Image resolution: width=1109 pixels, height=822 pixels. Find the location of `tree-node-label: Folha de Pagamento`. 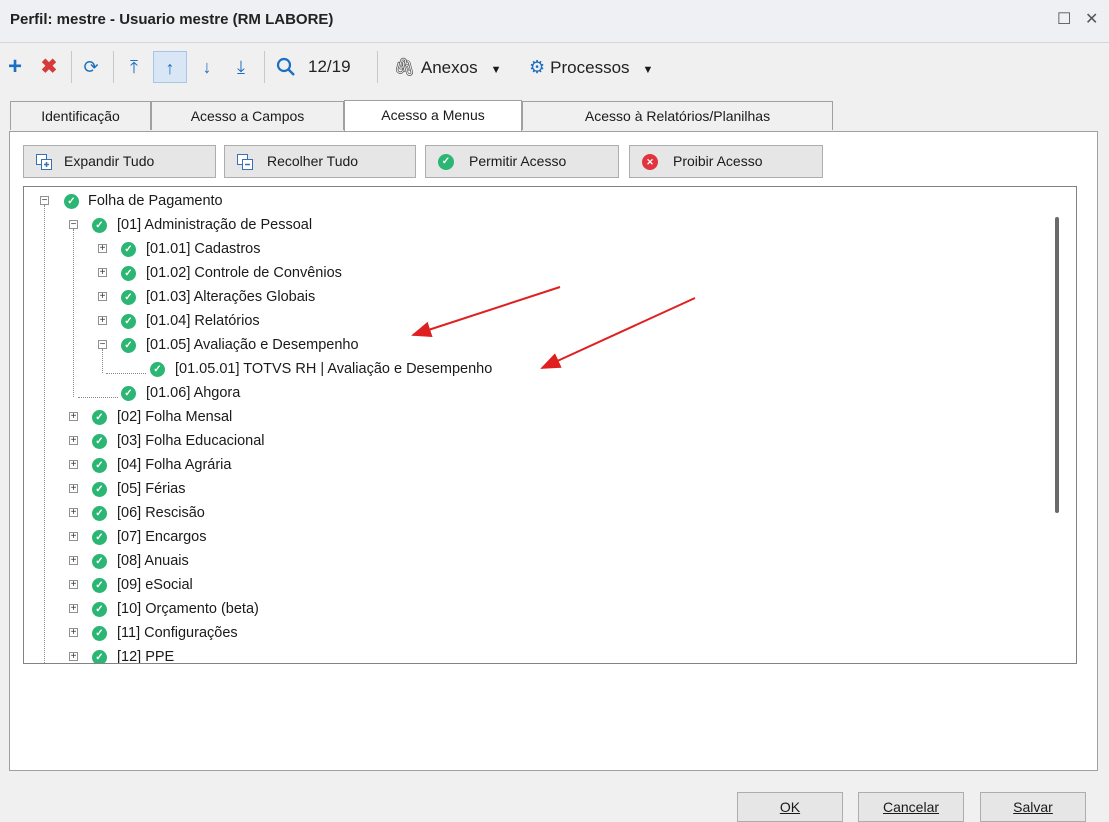

tree-node-label: Folha de Pagamento is located at coordinates (155, 201).